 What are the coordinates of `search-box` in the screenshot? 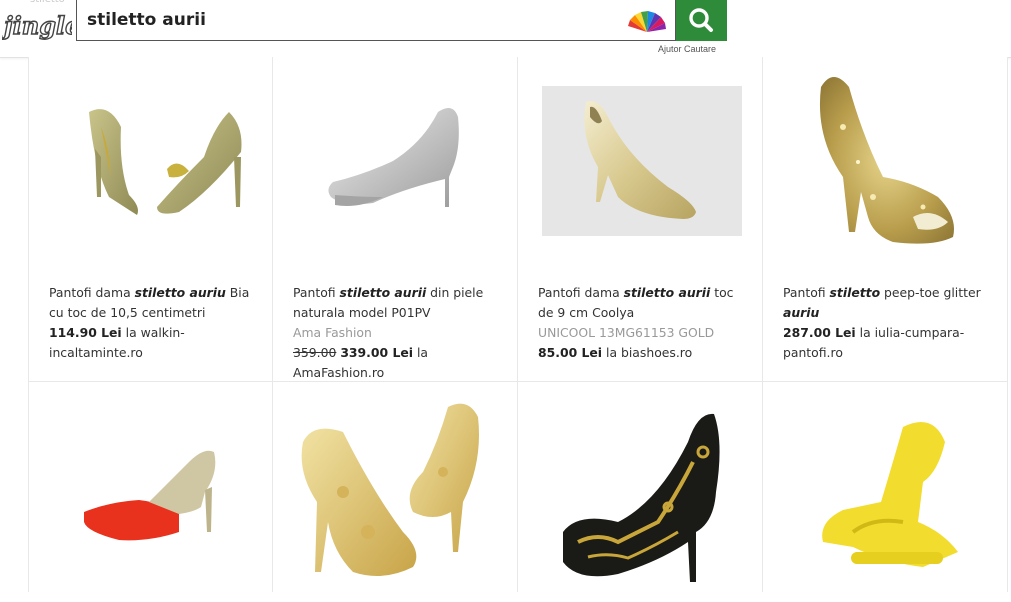 It's located at (376, 20).